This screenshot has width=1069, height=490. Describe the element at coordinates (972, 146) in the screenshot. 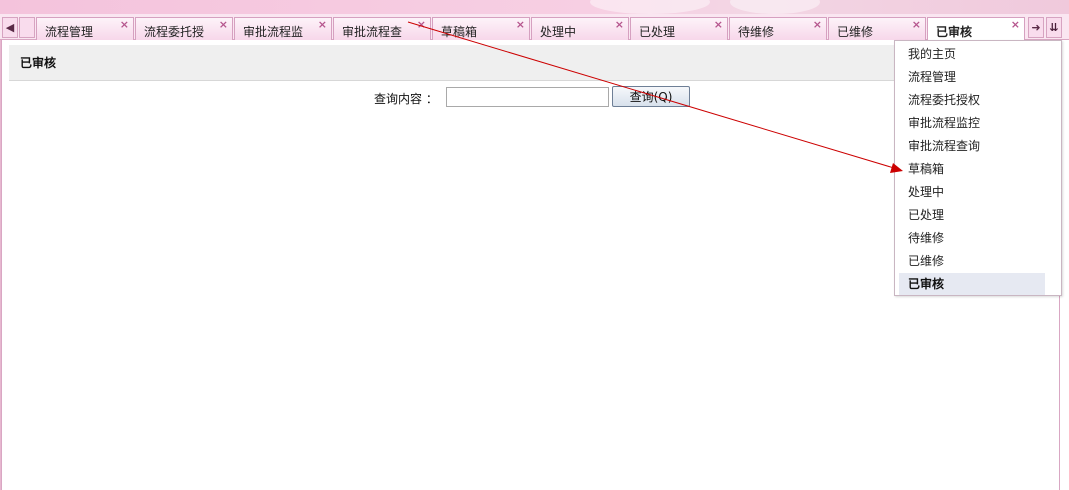

I see `menu-item-approval-query: 审批流程查询` at that location.